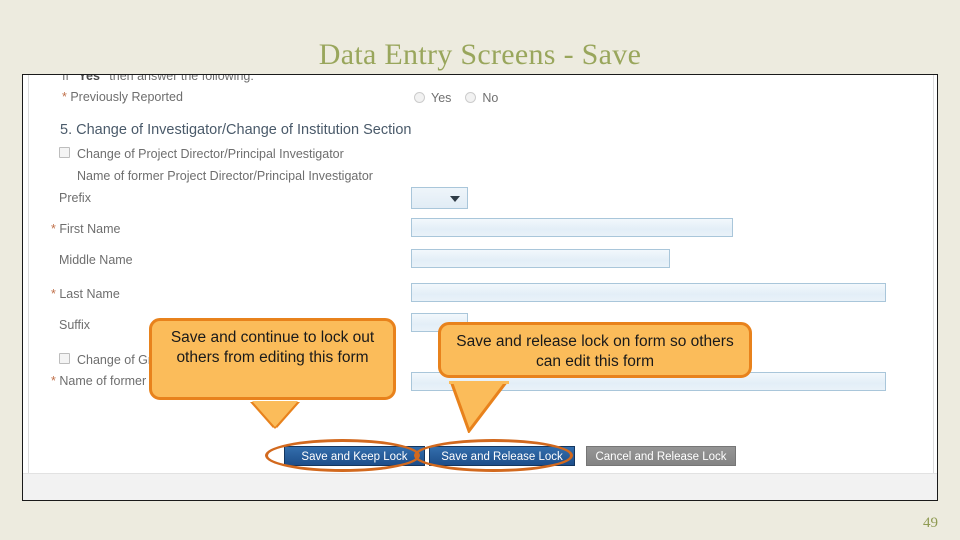  Describe the element at coordinates (64, 358) in the screenshot. I see `checkbox-change-of-grantee` at that location.